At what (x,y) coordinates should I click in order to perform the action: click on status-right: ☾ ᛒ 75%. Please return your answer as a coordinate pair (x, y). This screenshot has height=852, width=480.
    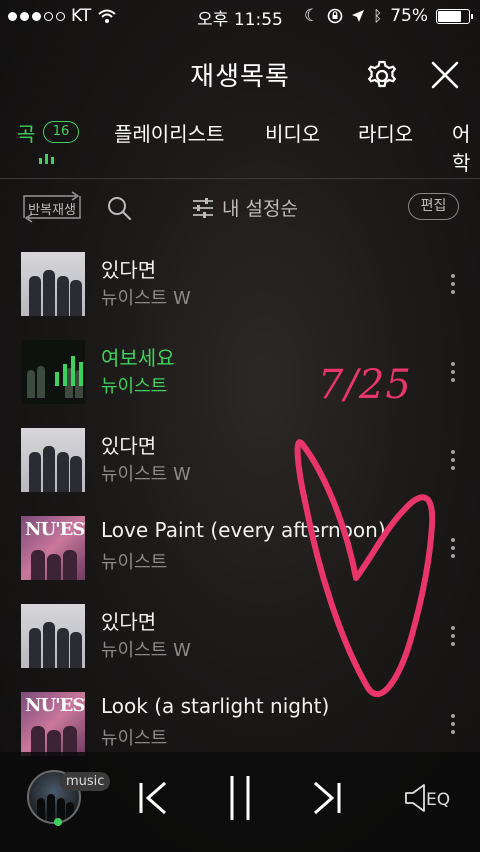
    Looking at the image, I should click on (388, 16).